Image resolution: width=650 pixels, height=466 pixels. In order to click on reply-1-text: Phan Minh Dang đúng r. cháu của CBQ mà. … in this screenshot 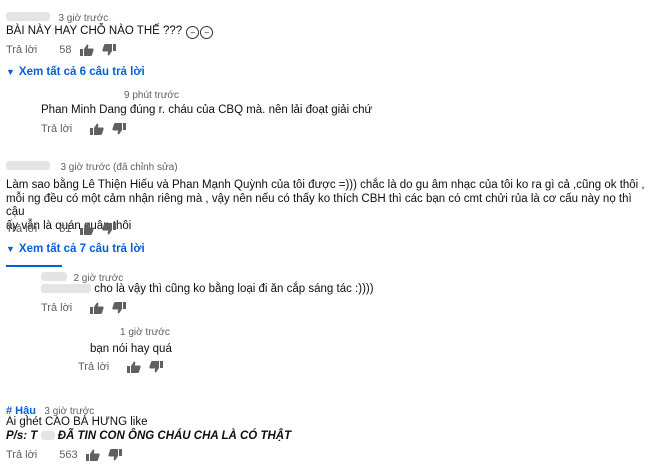, I will do `click(207, 110)`.